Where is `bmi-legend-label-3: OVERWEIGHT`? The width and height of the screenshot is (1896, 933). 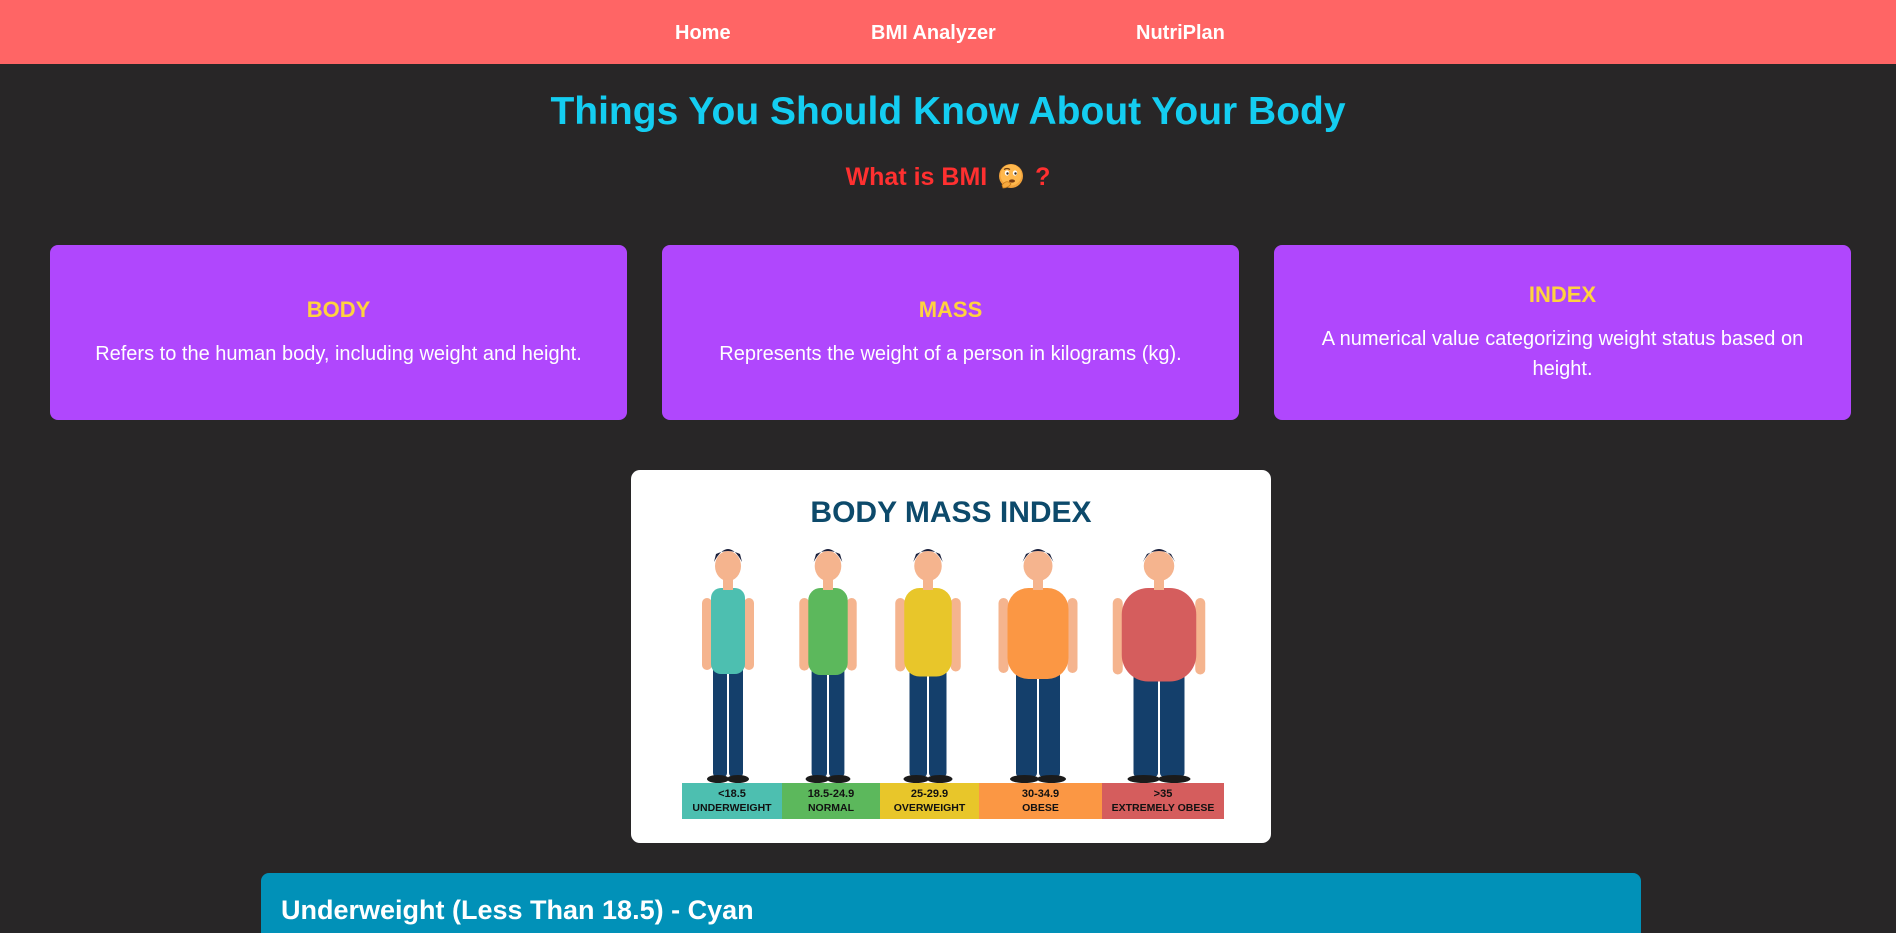
bmi-legend-label-3: OVERWEIGHT is located at coordinates (930, 808).